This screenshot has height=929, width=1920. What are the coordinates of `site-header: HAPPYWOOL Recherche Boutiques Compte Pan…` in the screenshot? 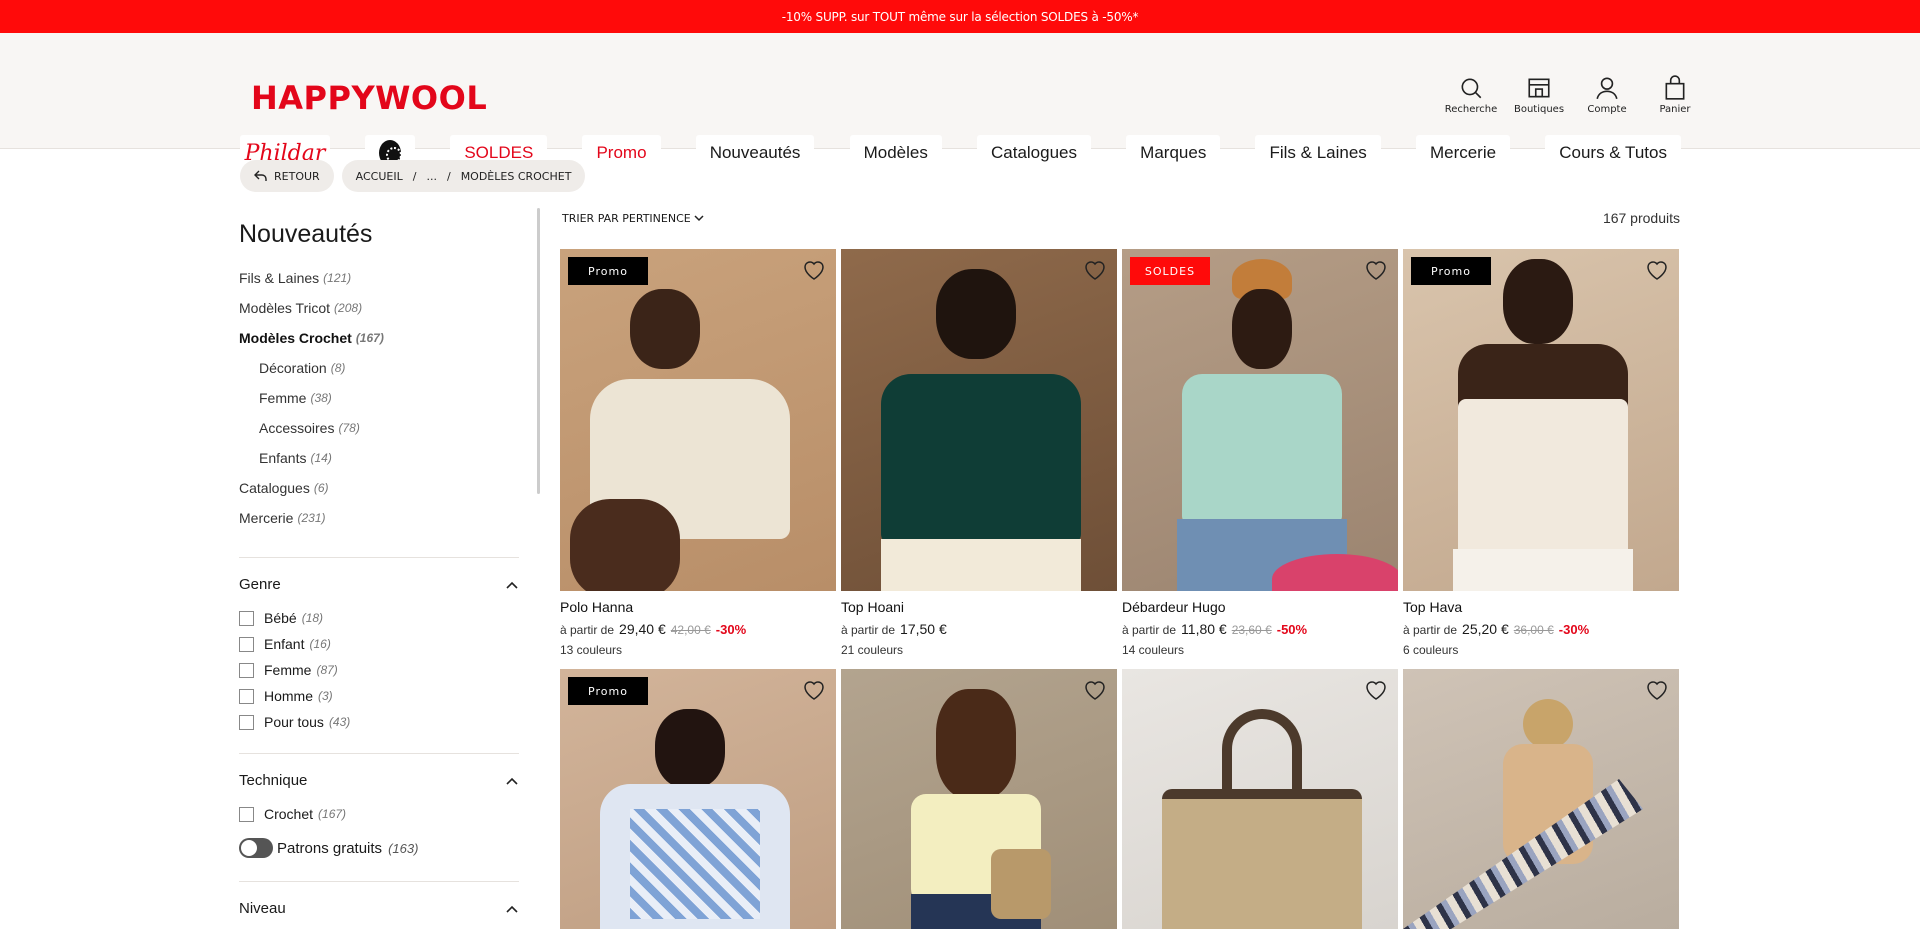 It's located at (960, 102).